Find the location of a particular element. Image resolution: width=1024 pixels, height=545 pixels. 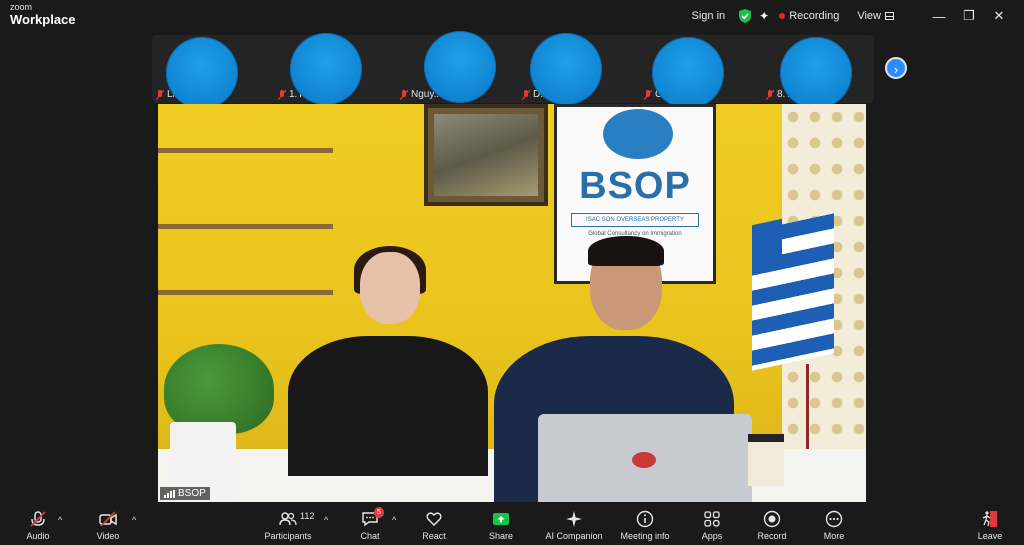

restore-button: ❐ is located at coordinates (969, 16).